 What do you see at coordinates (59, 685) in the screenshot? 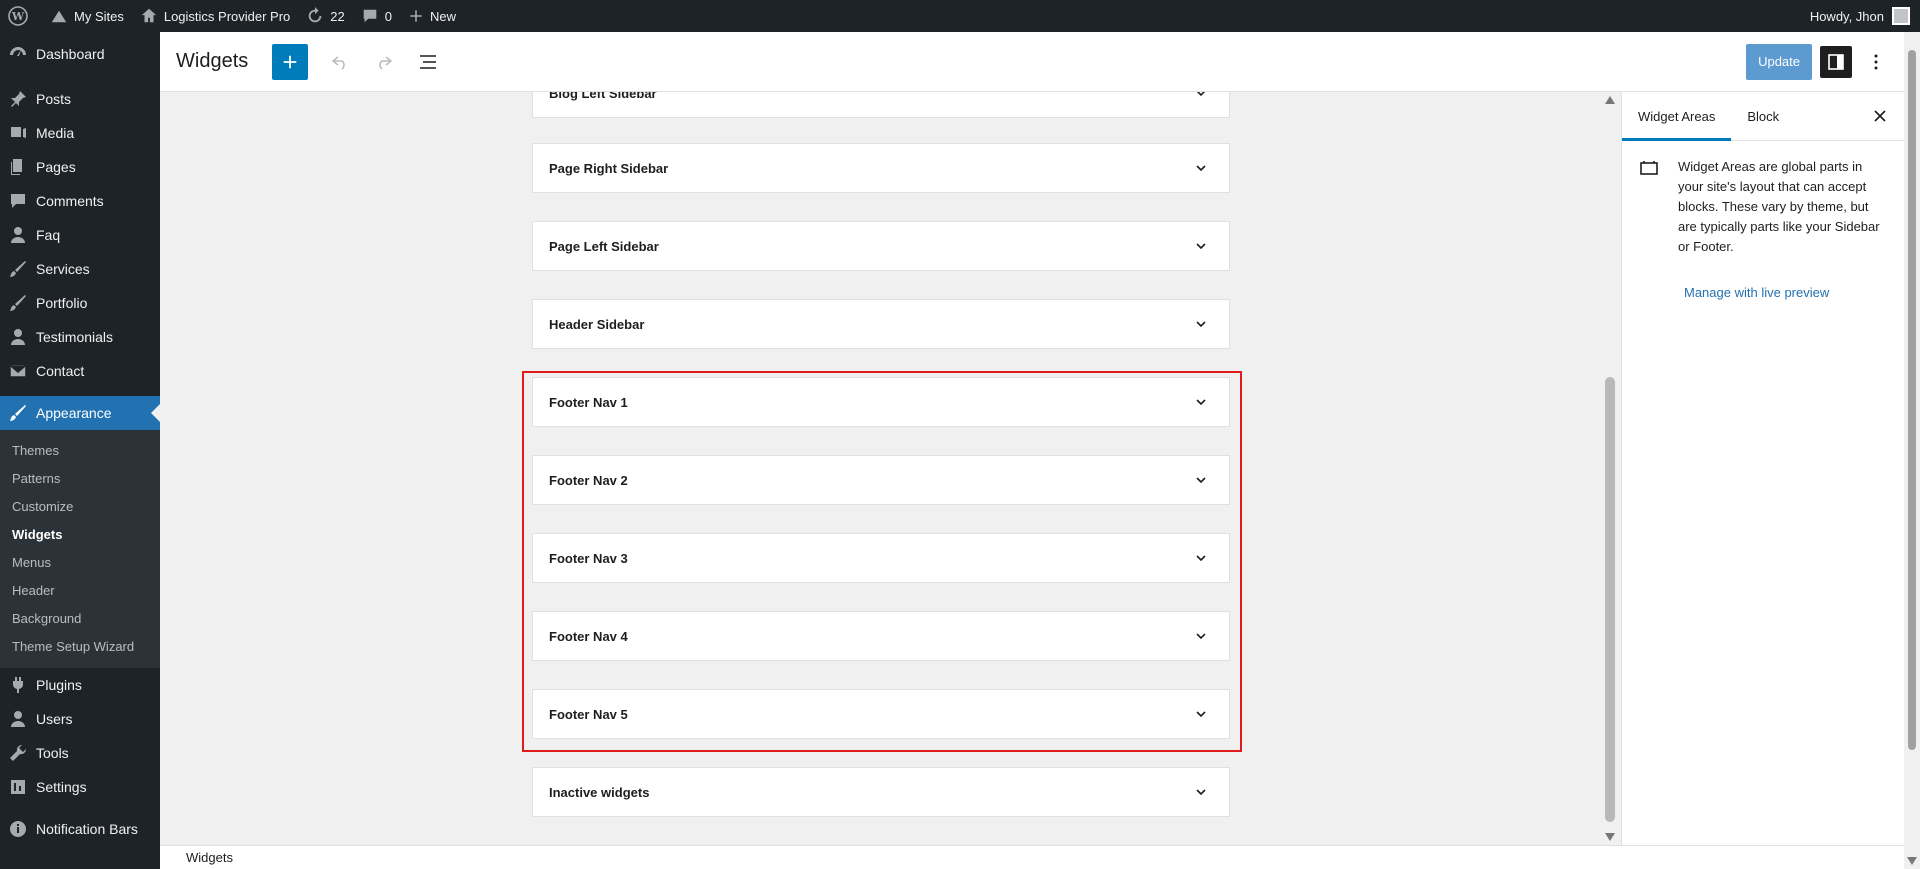
I see `menu-plugins-label: Plugins` at bounding box center [59, 685].